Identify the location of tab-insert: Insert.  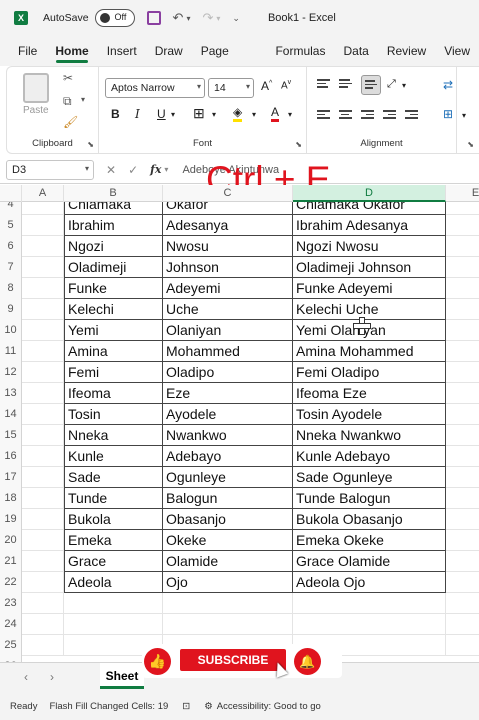
(122, 51).